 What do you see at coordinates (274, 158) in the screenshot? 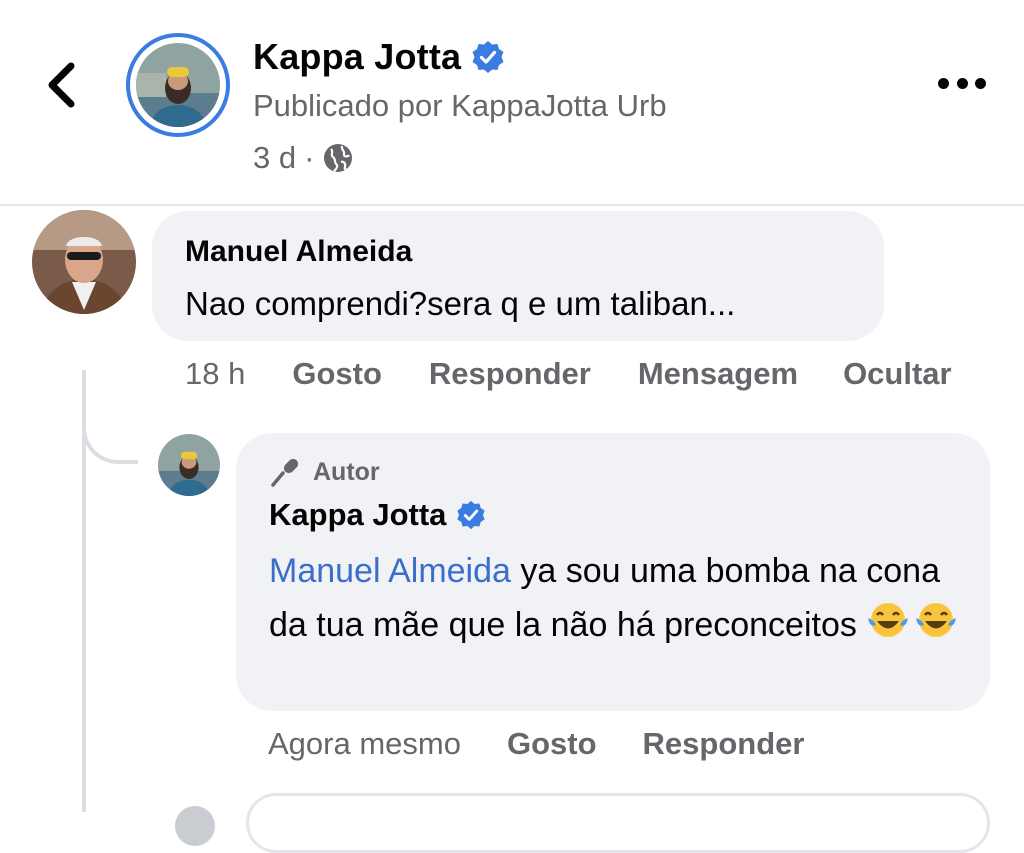
I see `post-time: 3 d` at bounding box center [274, 158].